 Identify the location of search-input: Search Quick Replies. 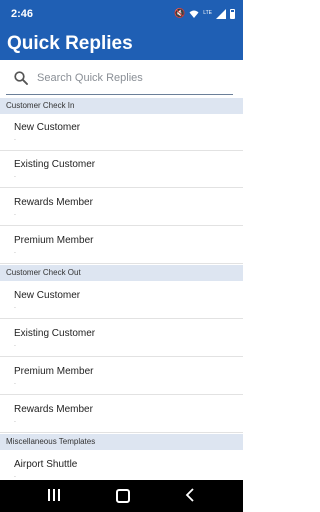
(90, 78).